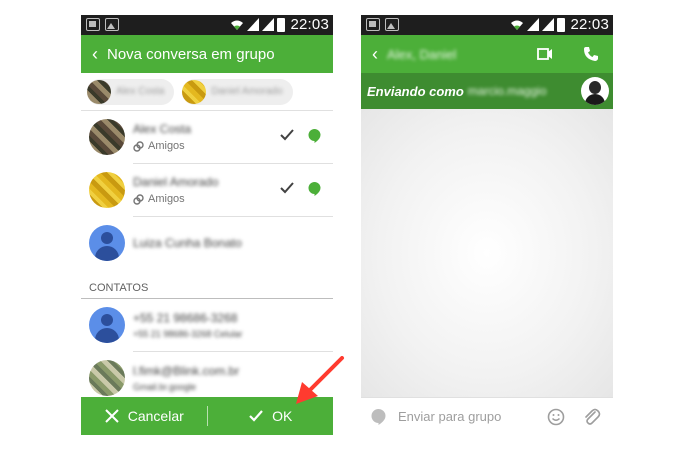  I want to click on contact-name: Luiza Cunha Bonato, so click(187, 243).